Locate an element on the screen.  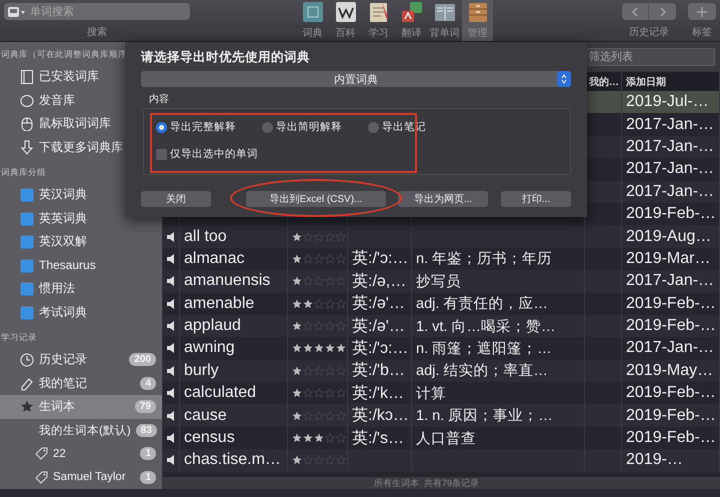
sidebar-item: 英汉双解 is located at coordinates (81, 242).